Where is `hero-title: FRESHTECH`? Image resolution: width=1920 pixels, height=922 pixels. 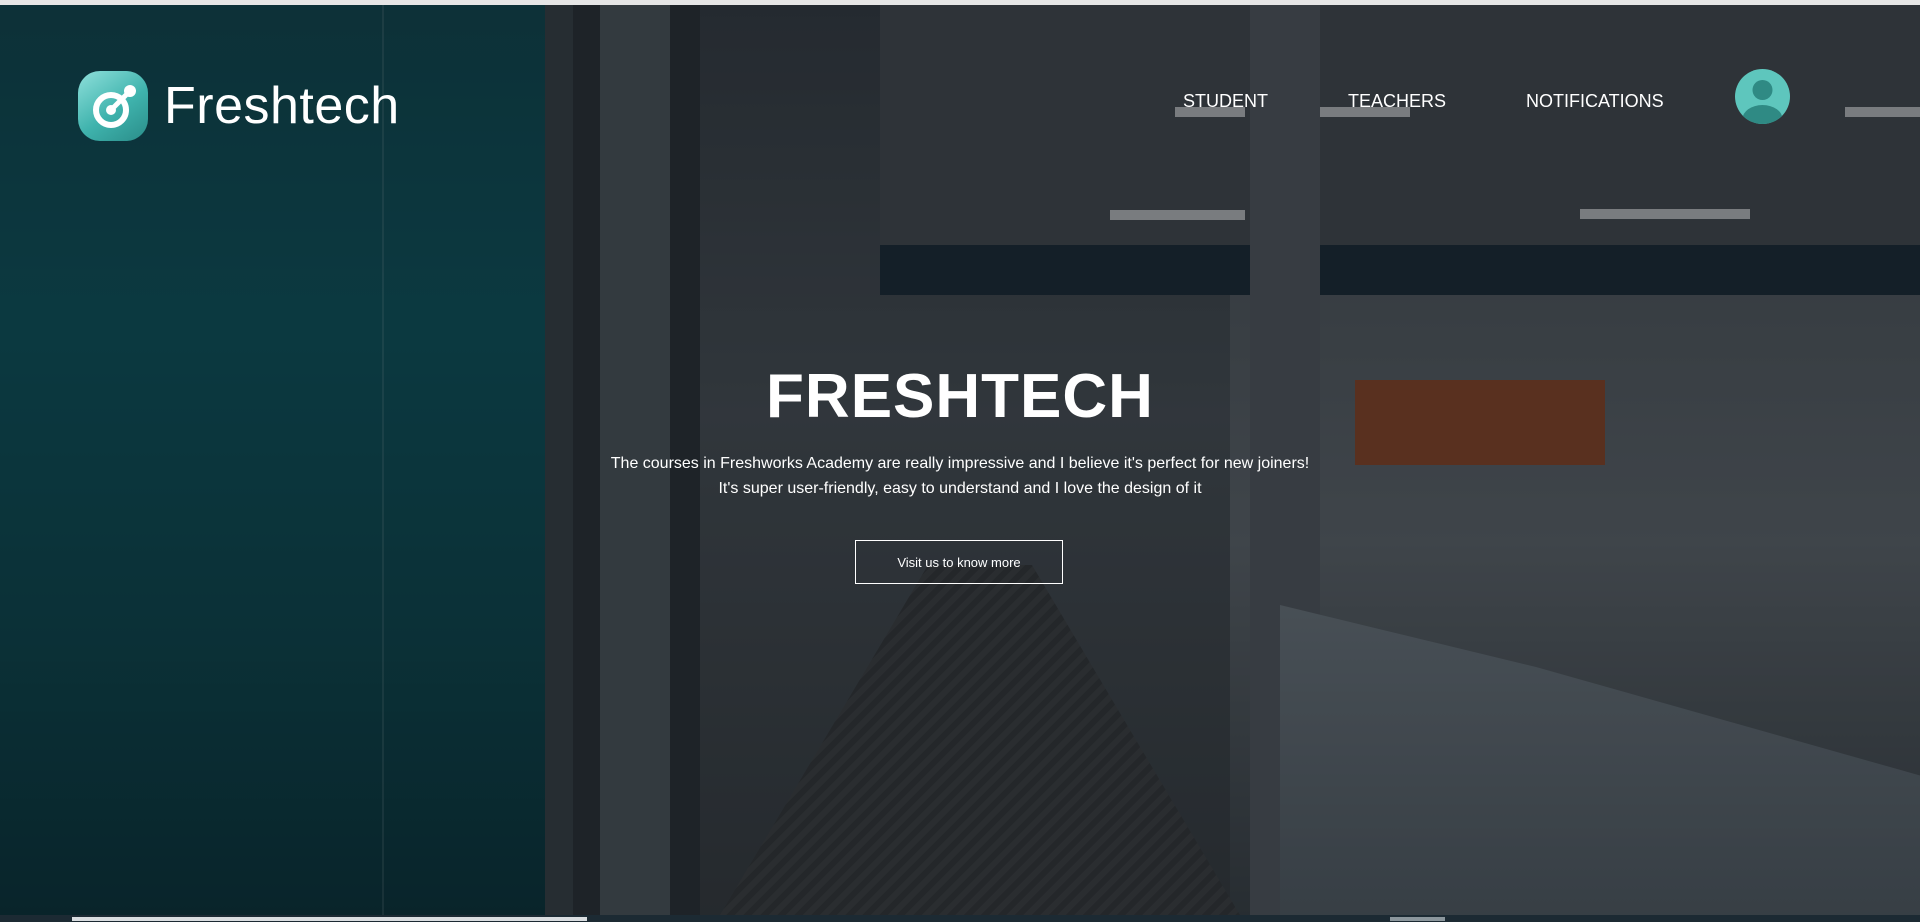 hero-title: FRESHTECH is located at coordinates (960, 396).